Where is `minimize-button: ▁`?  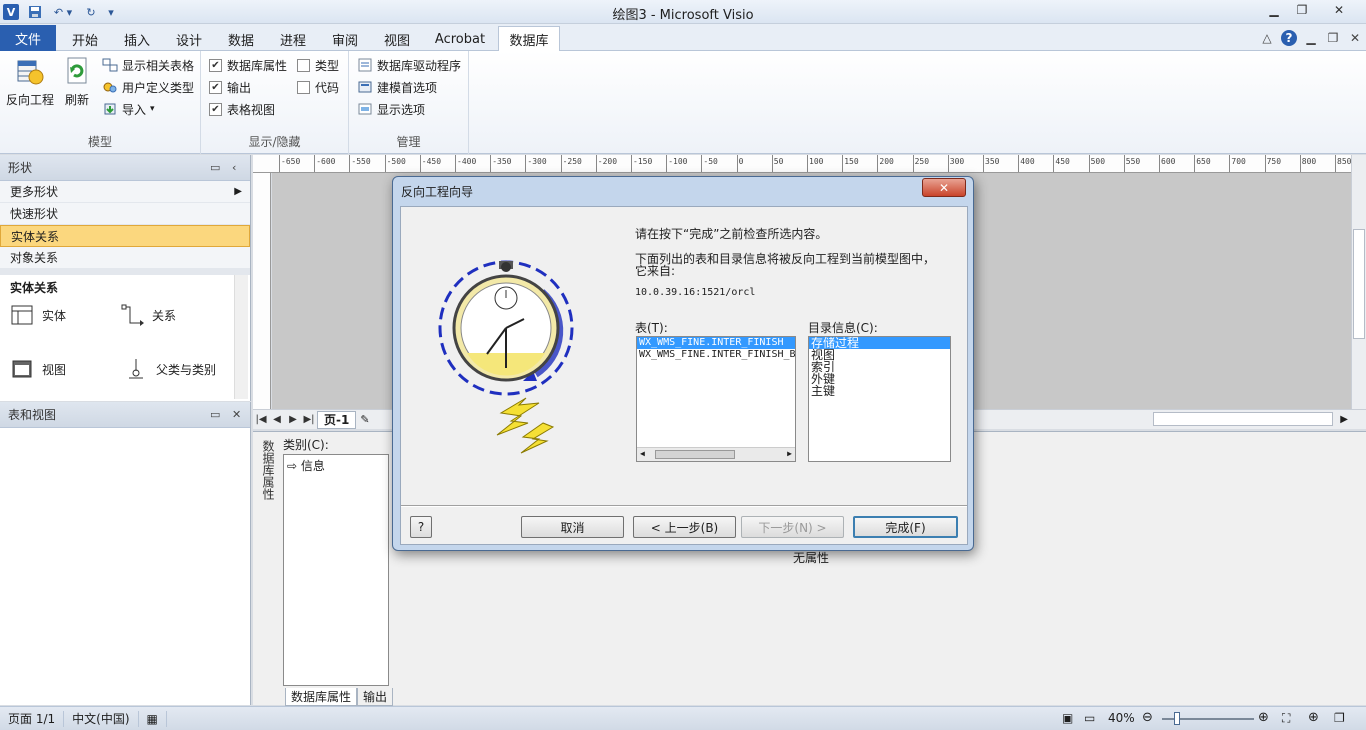
minimize-button: ▁ is located at coordinates (1274, 10).